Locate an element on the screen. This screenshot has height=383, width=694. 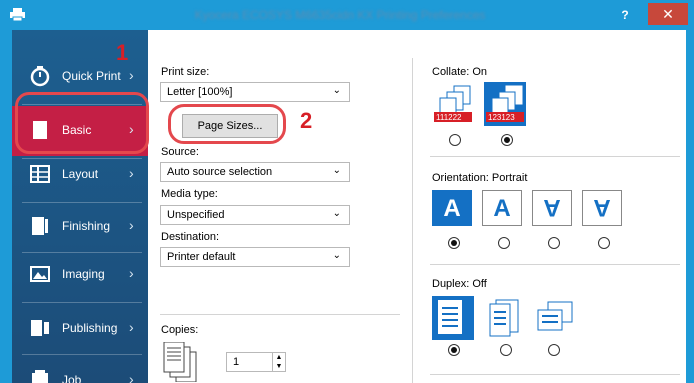
column-divider is located at coordinates (412, 220).